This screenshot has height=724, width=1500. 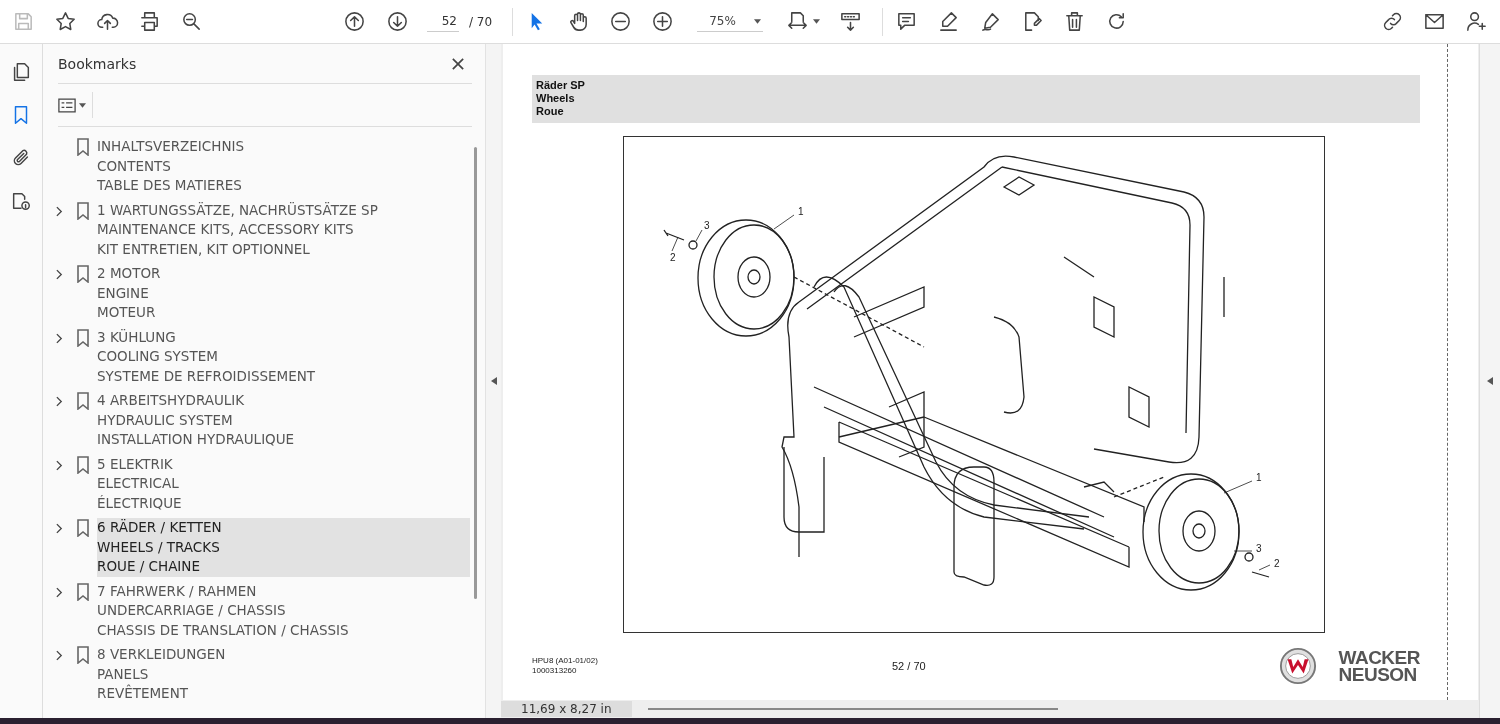 I want to click on w-logo-icon, so click(x=1297, y=666).